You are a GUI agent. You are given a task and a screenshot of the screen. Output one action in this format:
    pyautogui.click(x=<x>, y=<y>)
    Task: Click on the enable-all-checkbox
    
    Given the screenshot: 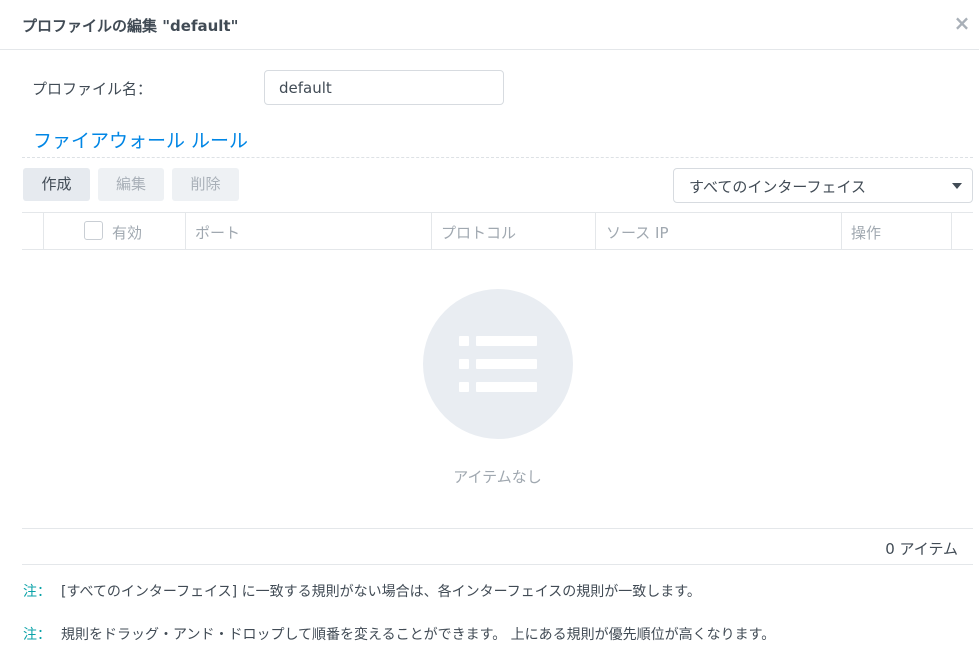 What is the action you would take?
    pyautogui.click(x=93, y=230)
    